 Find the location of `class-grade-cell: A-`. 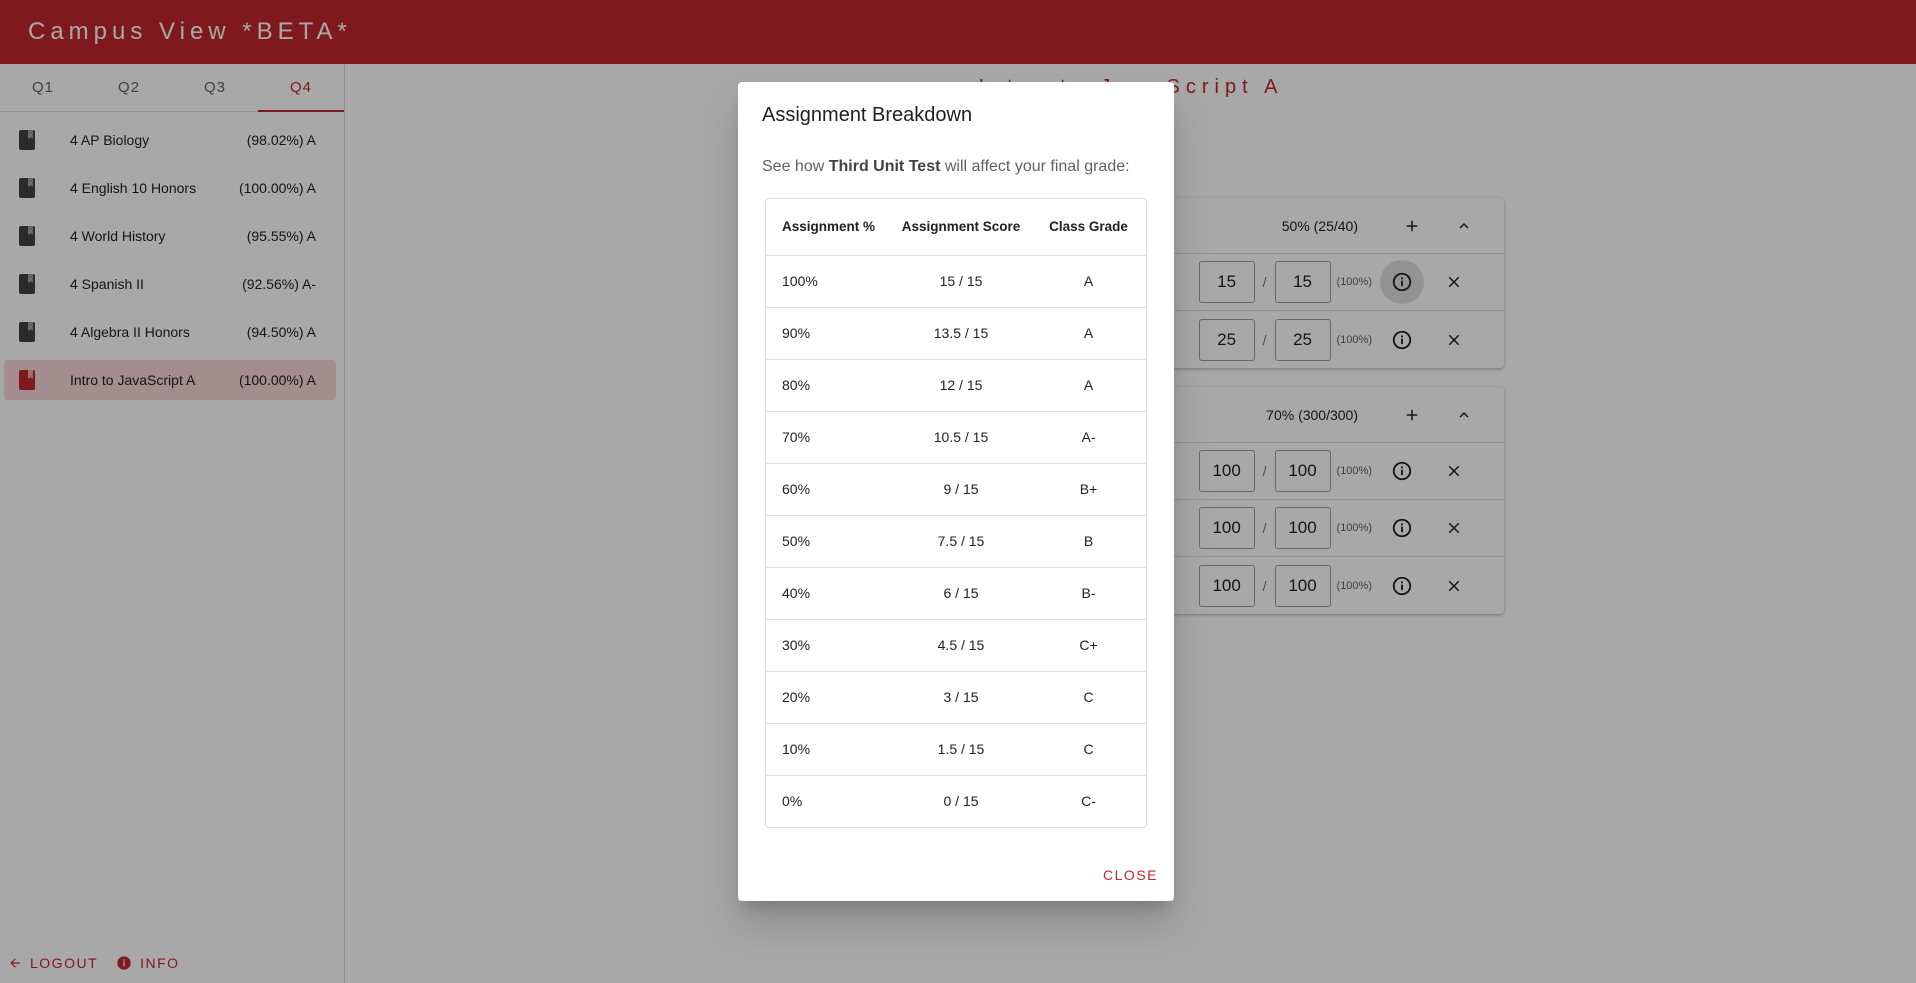

class-grade-cell: A- is located at coordinates (1088, 437).